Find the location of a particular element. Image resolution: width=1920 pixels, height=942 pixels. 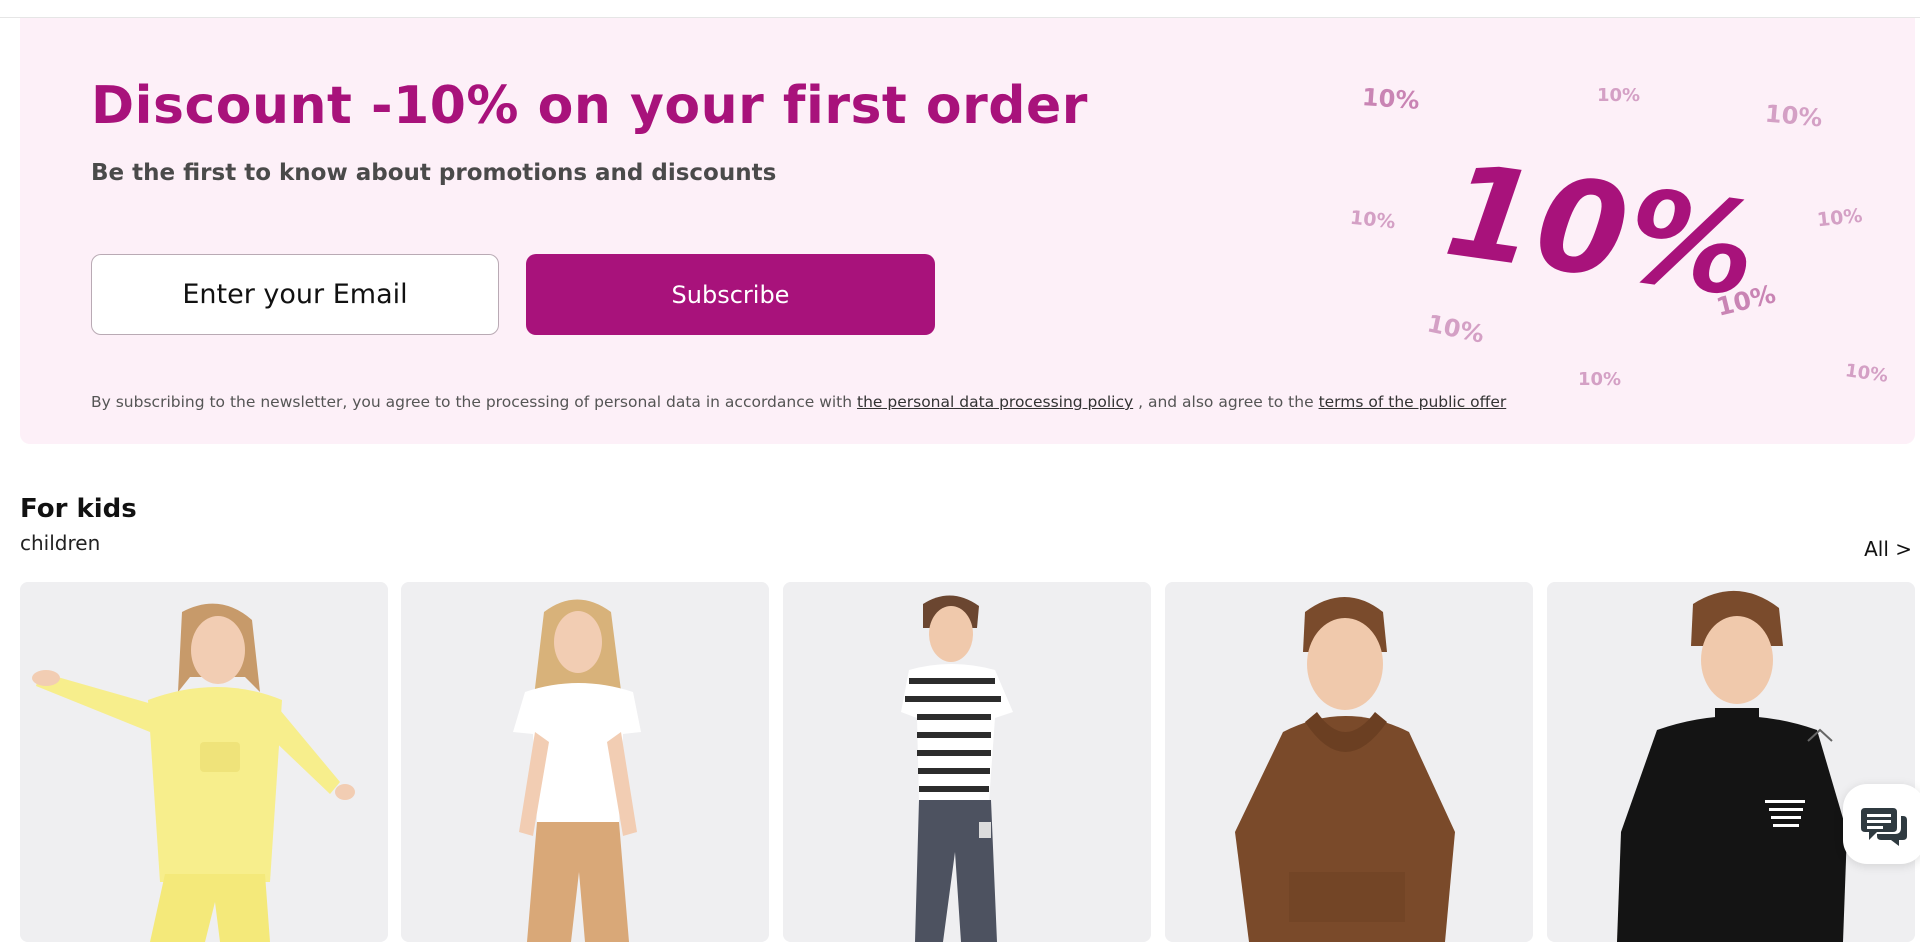

discount-badge-3: 10% is located at coordinates (1793, 116).